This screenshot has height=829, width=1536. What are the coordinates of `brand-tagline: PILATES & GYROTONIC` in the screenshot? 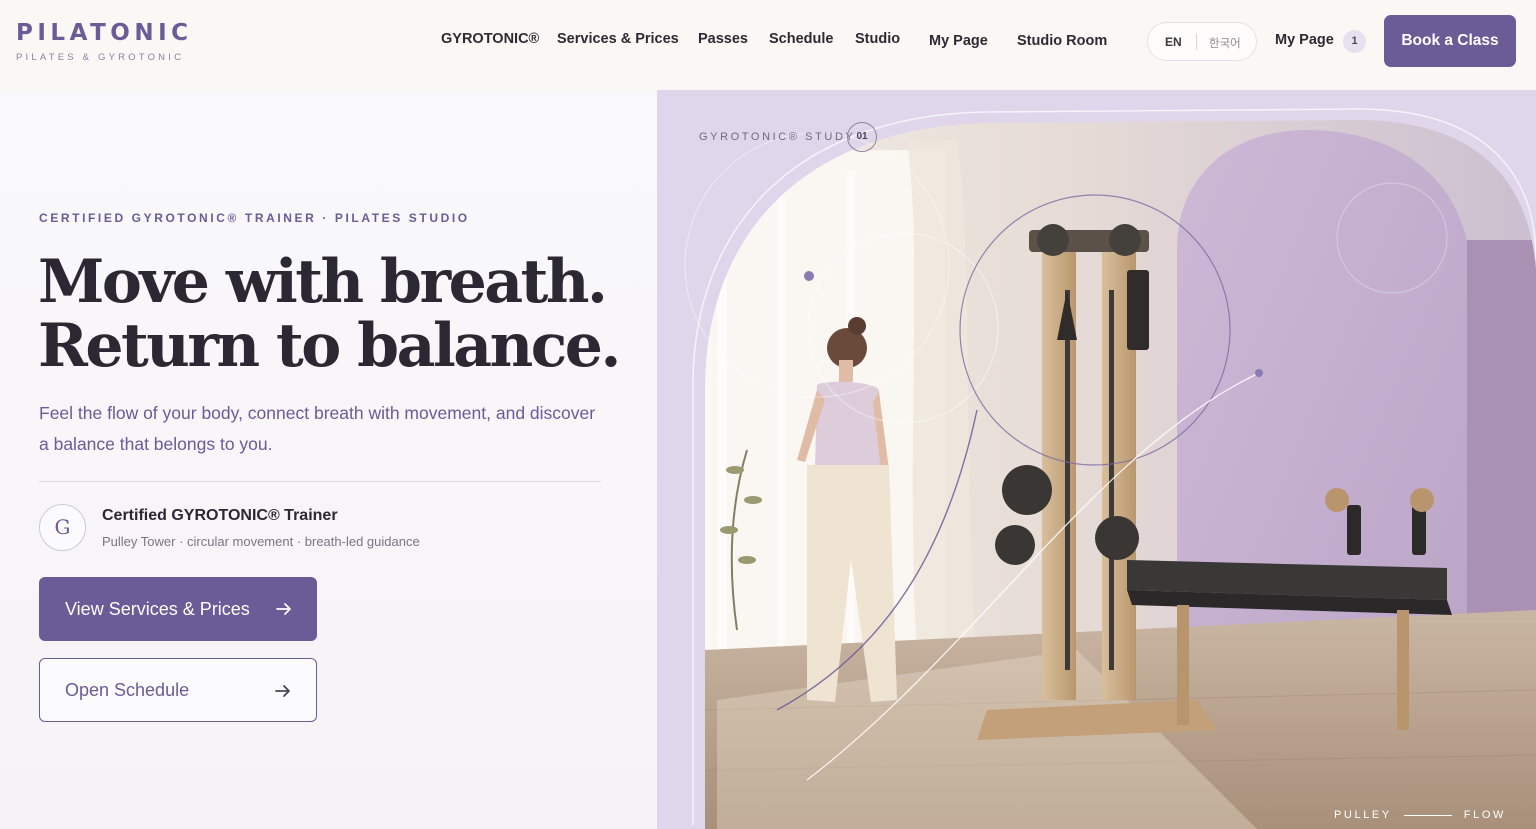 It's located at (100, 57).